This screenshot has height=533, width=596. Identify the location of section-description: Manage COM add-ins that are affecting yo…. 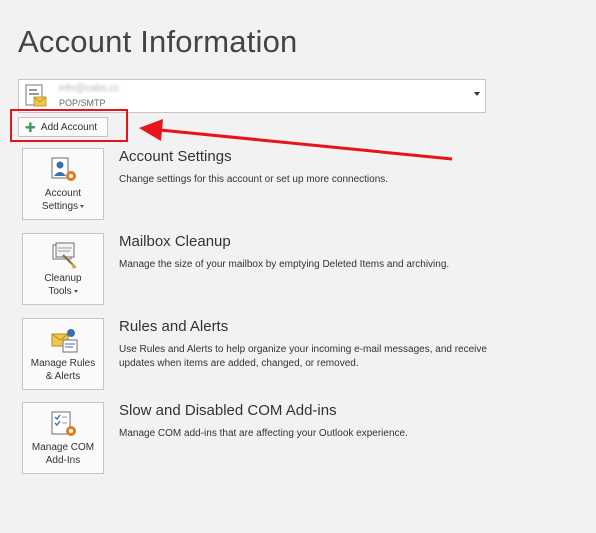
(263, 433).